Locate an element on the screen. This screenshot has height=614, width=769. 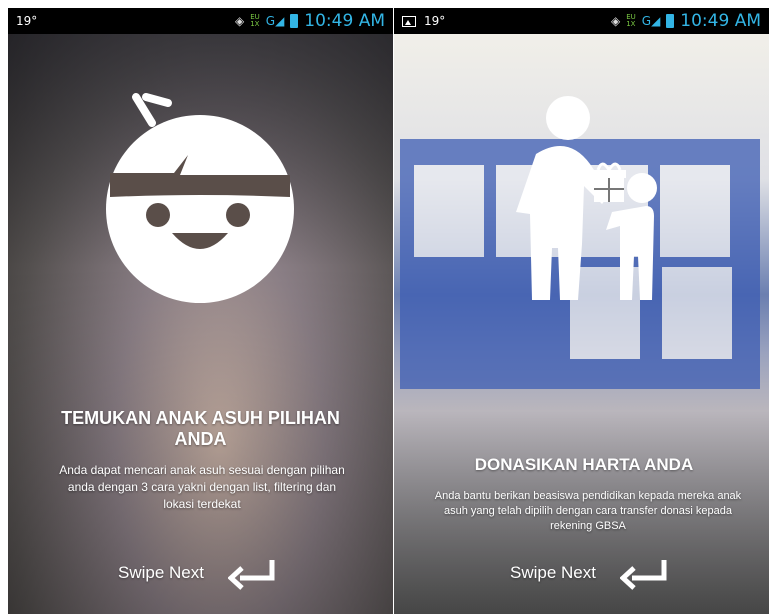
onboarding-heading: DONASIKAN HARTA ANDA is located at coordinates (584, 464).